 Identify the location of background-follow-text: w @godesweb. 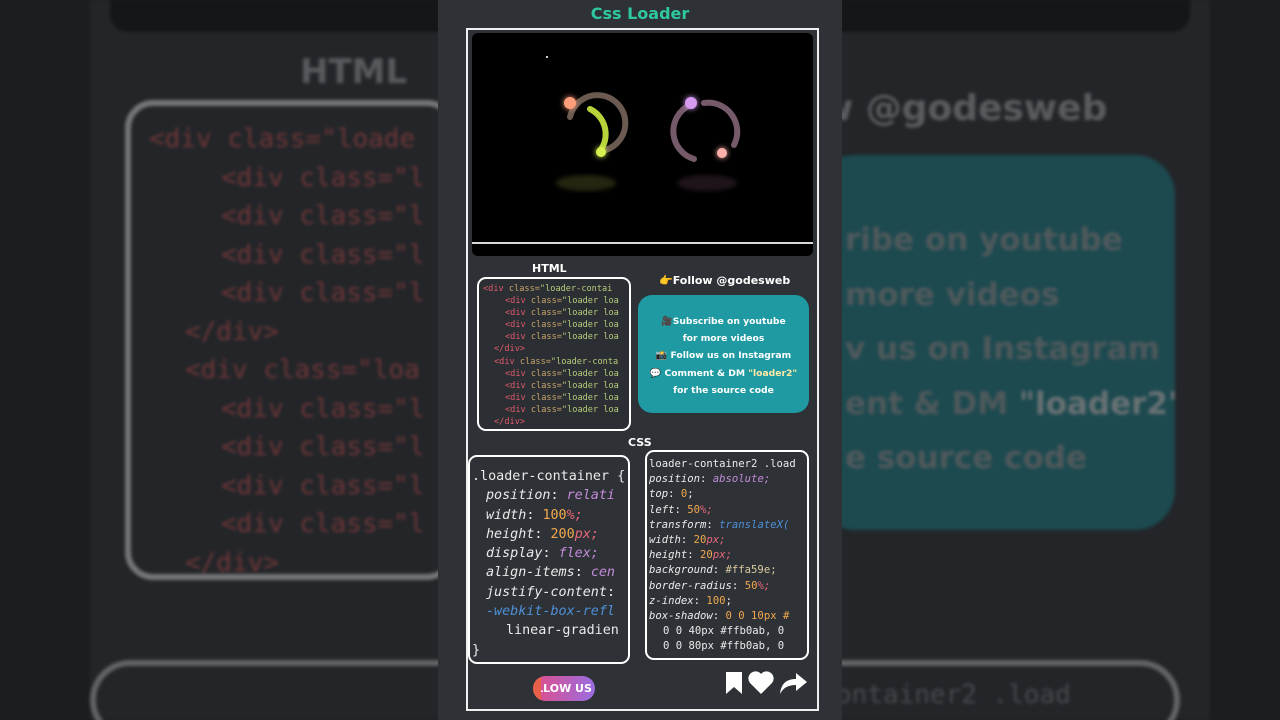
(964, 108).